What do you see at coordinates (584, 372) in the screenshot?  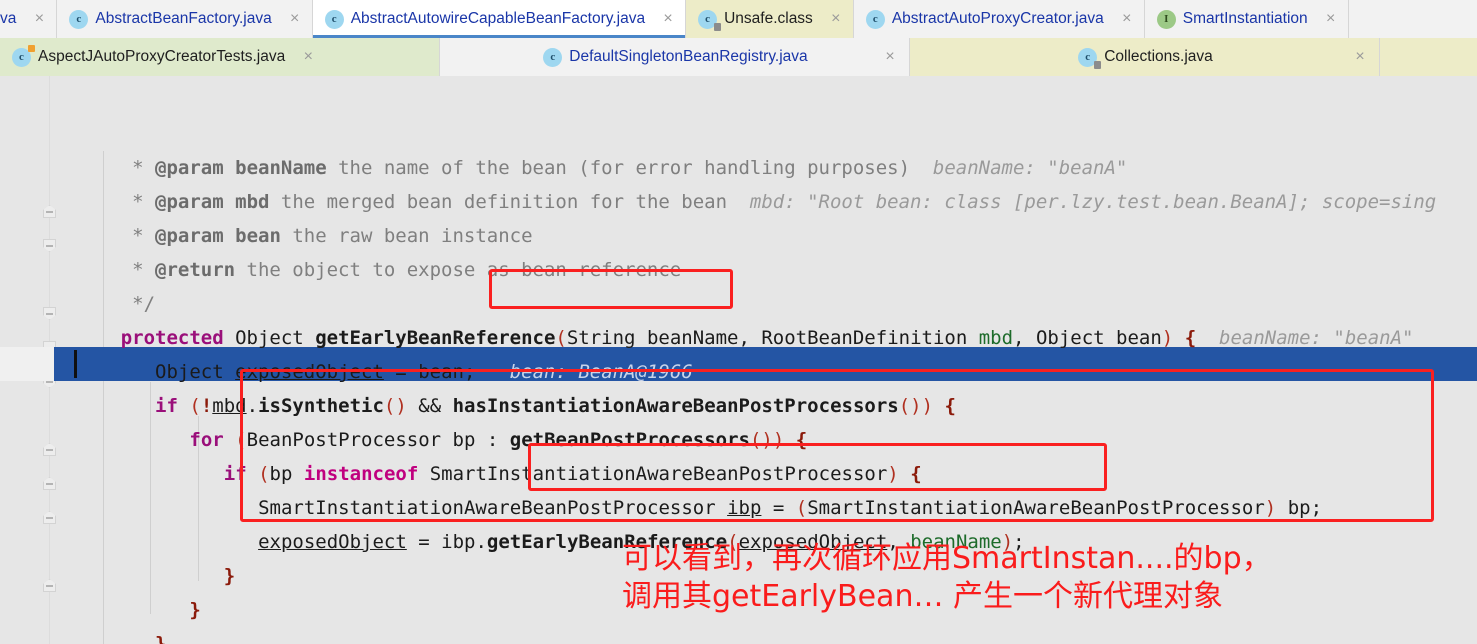 I see `parameter-inlay-hint: bean: BeanA@1966` at bounding box center [584, 372].